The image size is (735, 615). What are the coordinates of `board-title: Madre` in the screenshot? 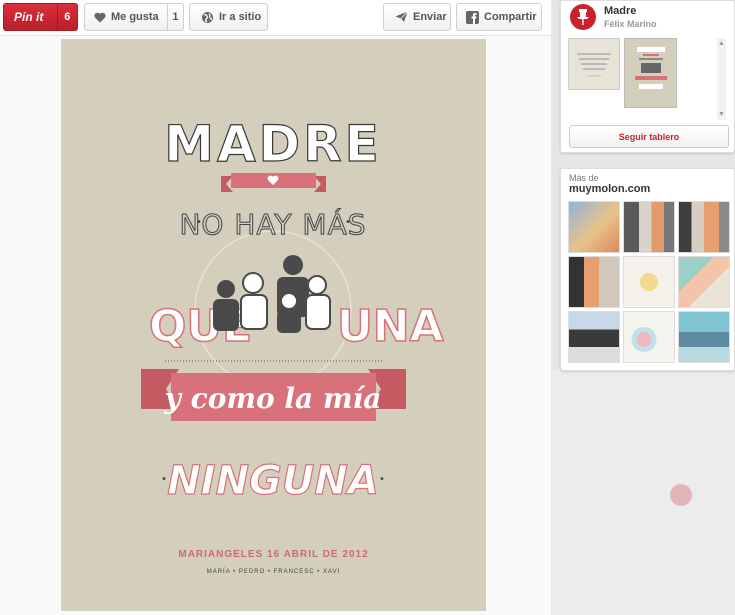 It's located at (620, 11).